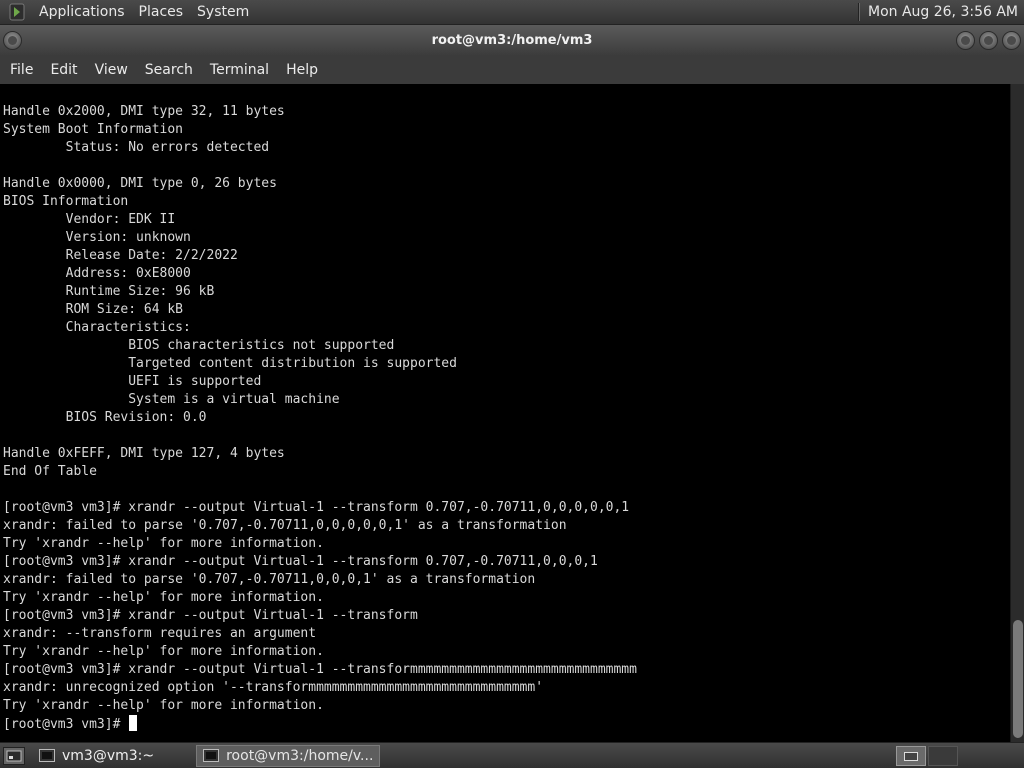  Describe the element at coordinates (160, 633) in the screenshot. I see `terminal-line: xrandr: --transform requires an argument` at that location.